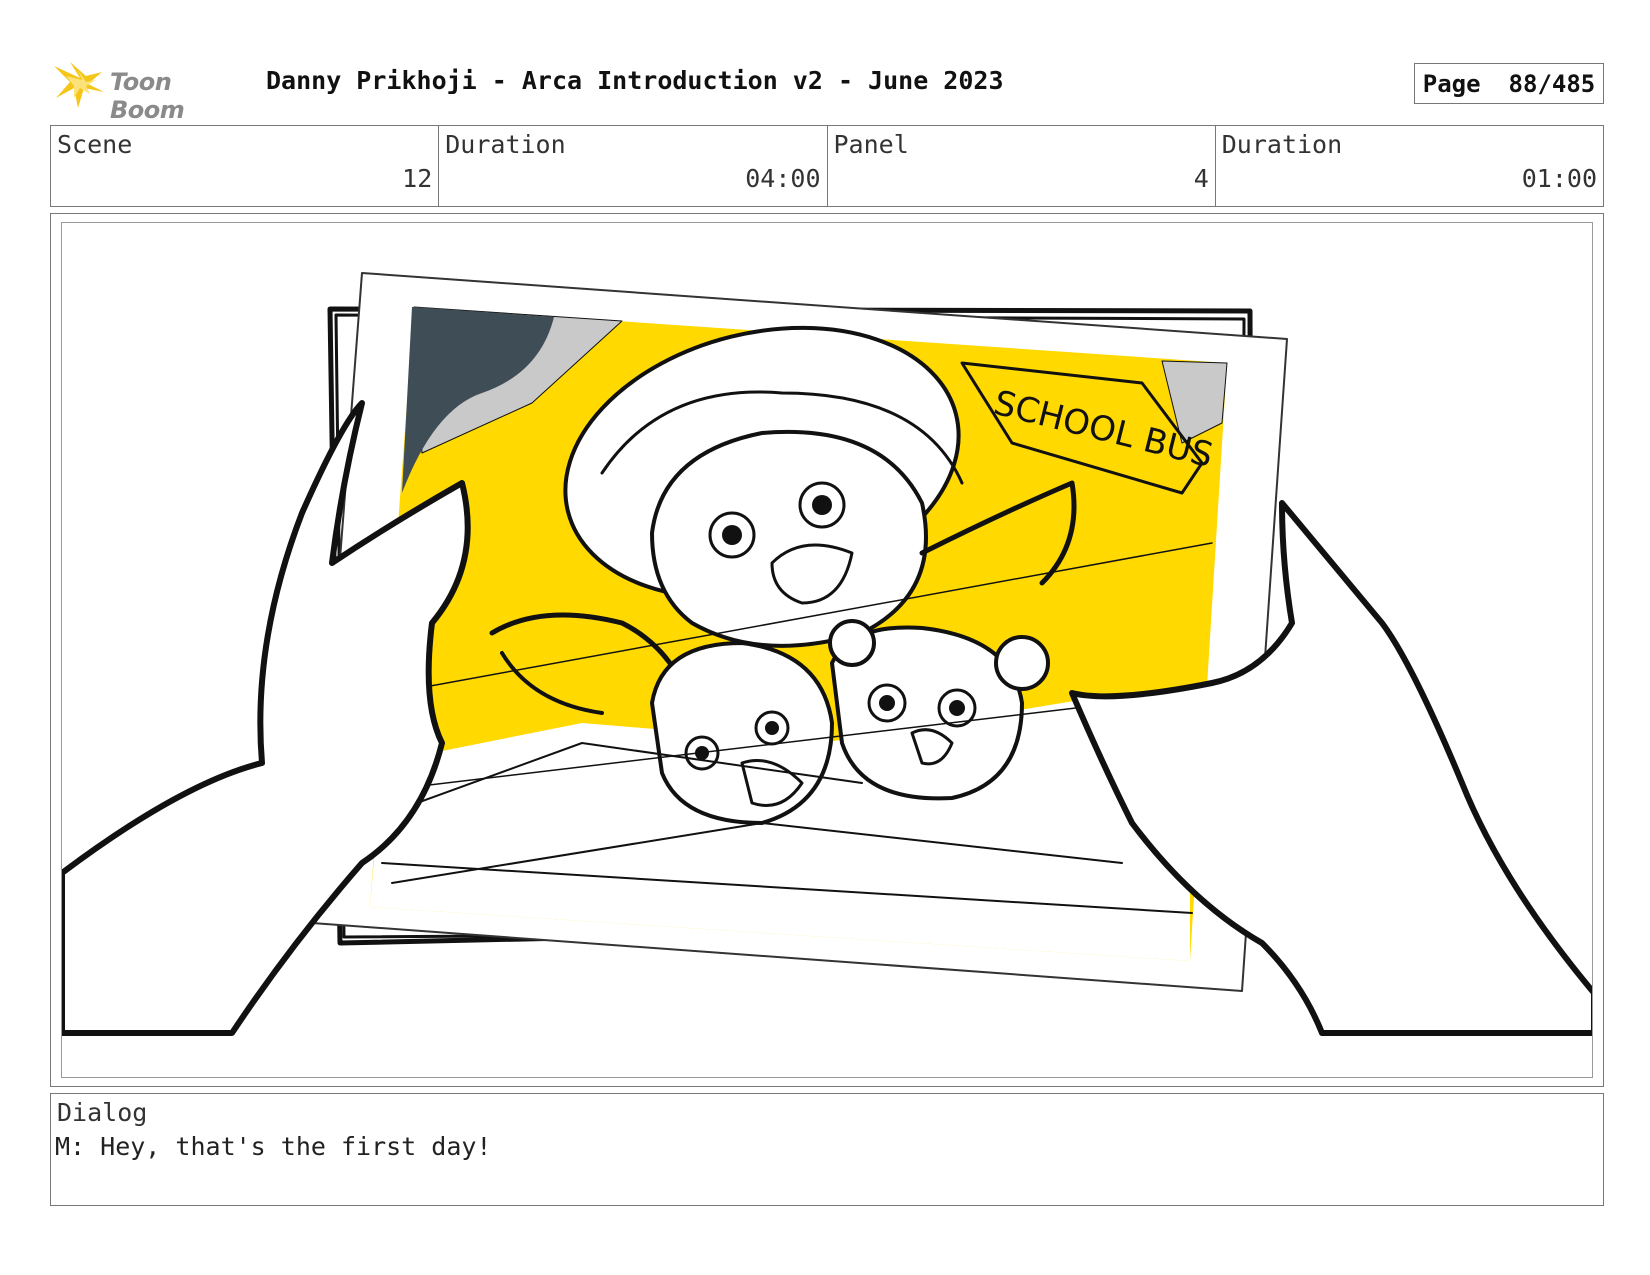 The height and width of the screenshot is (1275, 1650). Describe the element at coordinates (1451, 83) in the screenshot. I see `page-label: Page` at that location.